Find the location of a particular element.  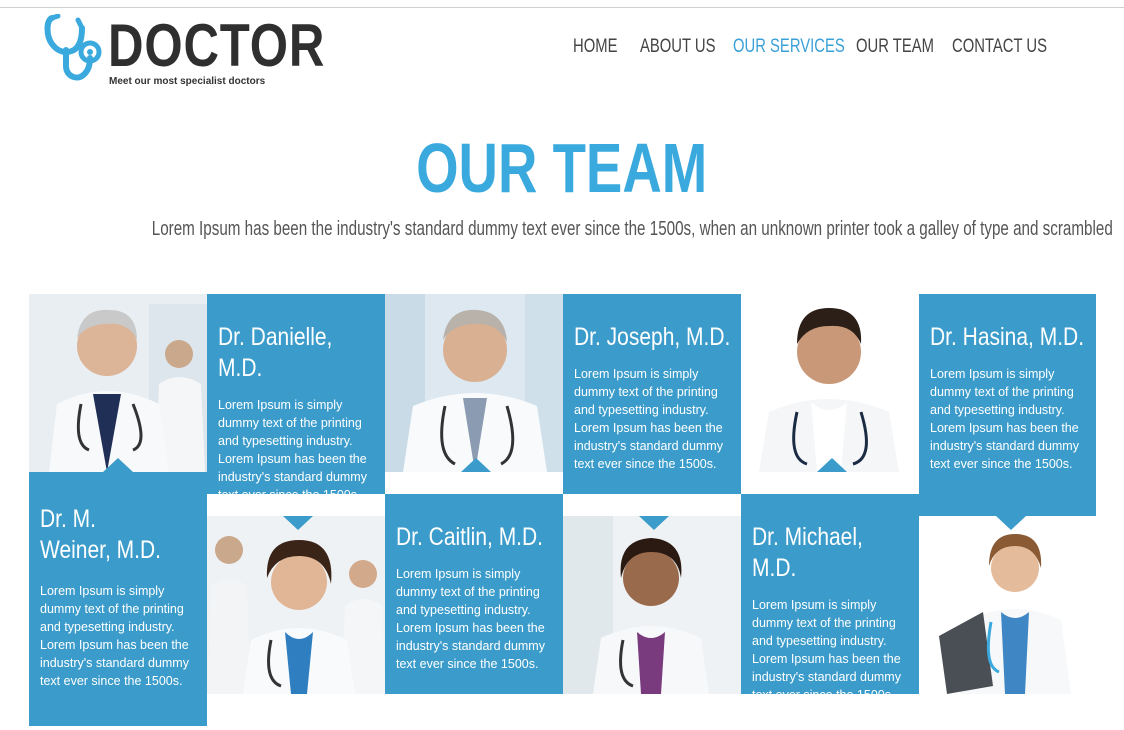

stethoscope-icon is located at coordinates (75, 48).